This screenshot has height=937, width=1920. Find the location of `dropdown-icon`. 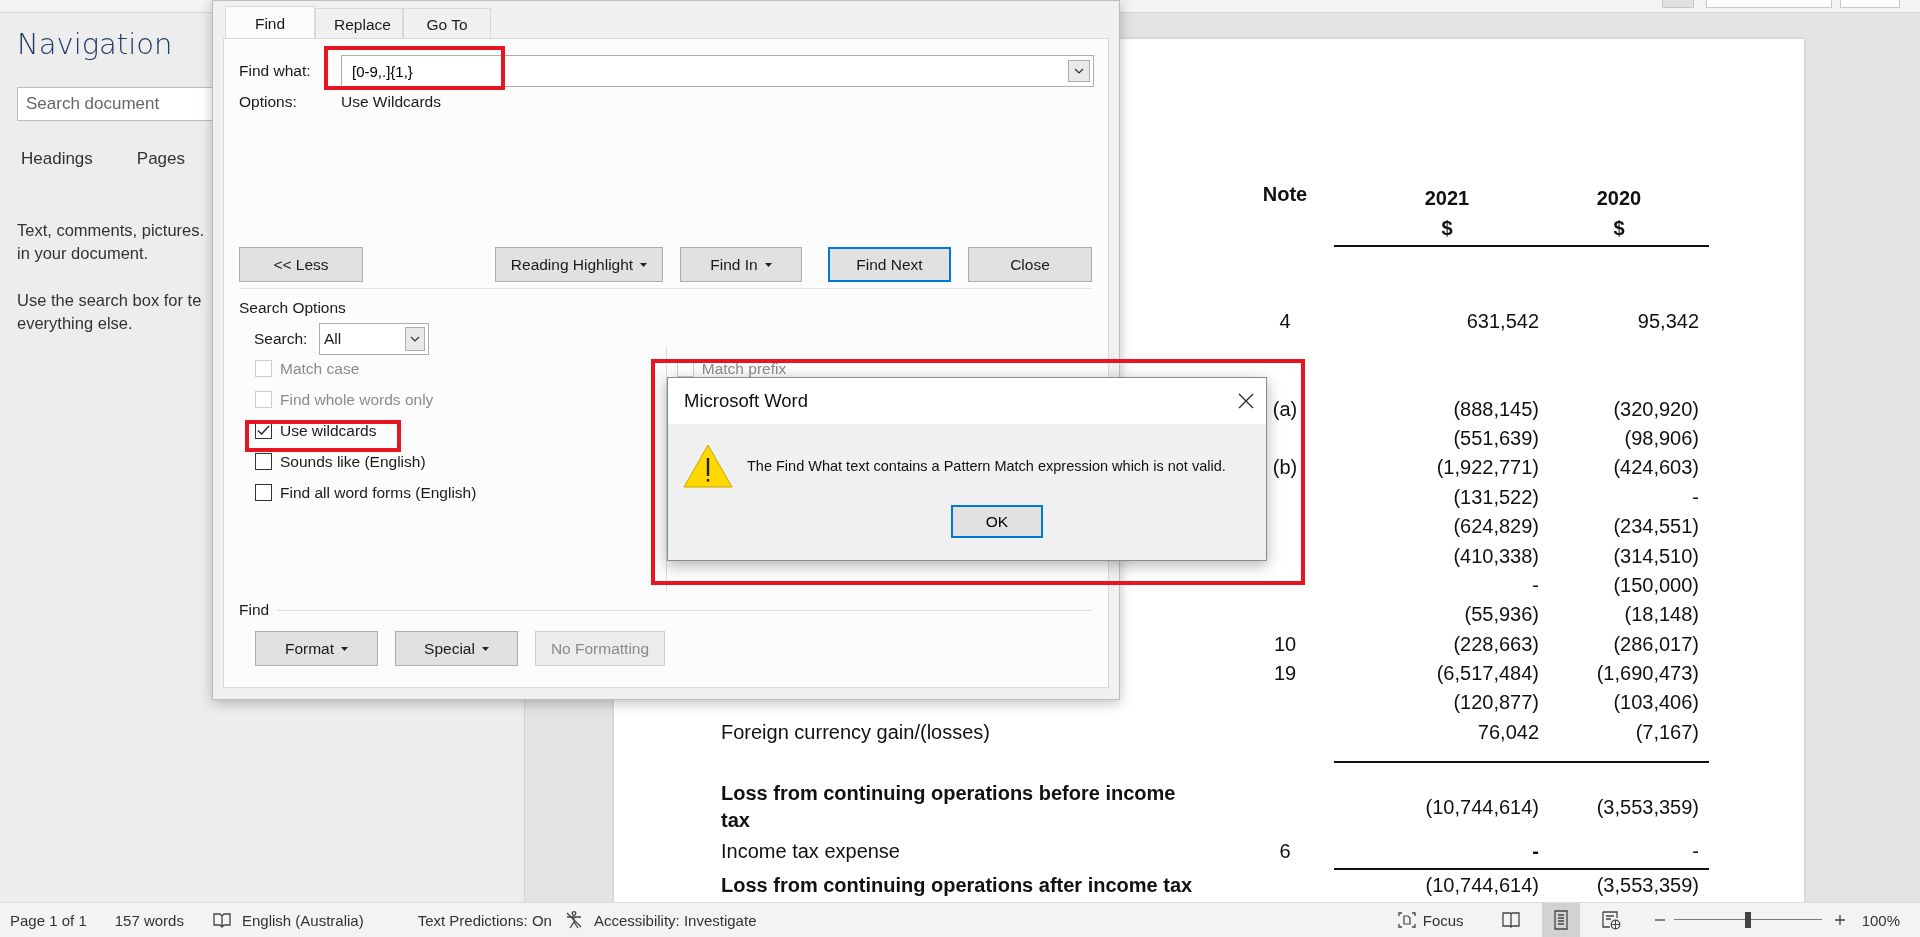

dropdown-icon is located at coordinates (415, 339).